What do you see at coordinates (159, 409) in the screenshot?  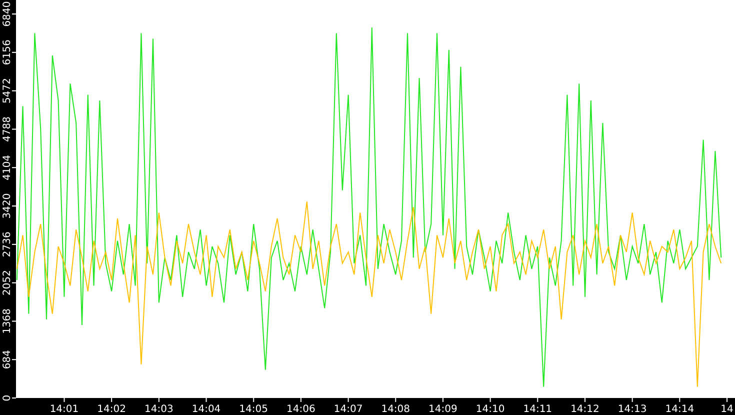 I see `x-axis-label: 14:03` at bounding box center [159, 409].